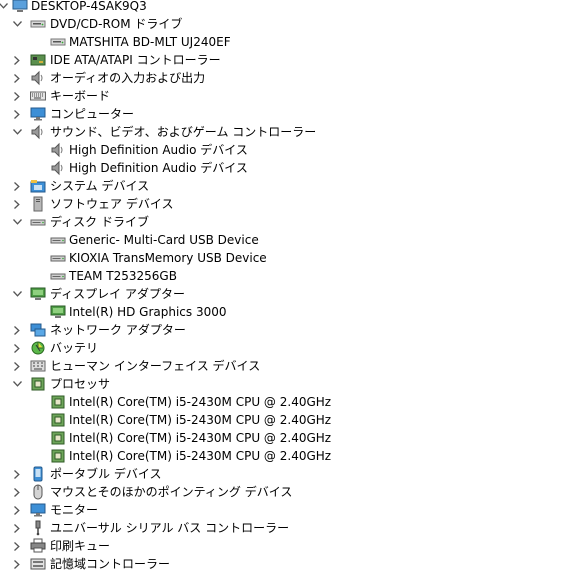  I want to click on keyboard-icon, so click(38, 96).